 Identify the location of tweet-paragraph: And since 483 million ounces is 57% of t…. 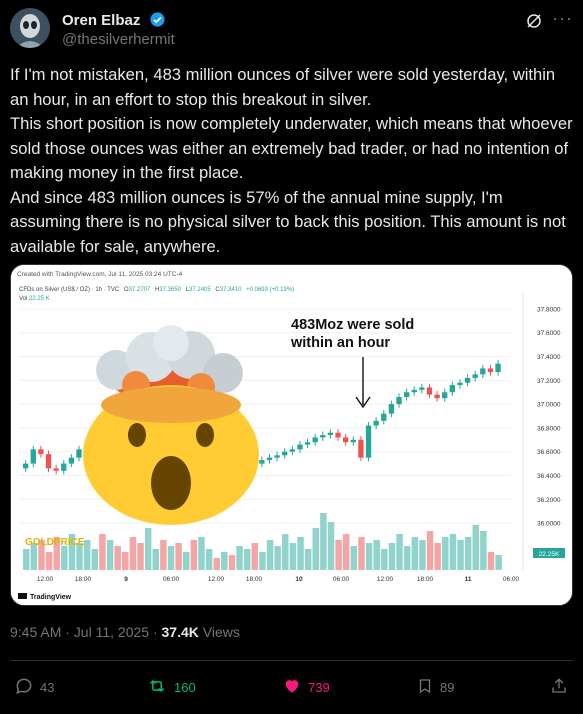
(288, 221).